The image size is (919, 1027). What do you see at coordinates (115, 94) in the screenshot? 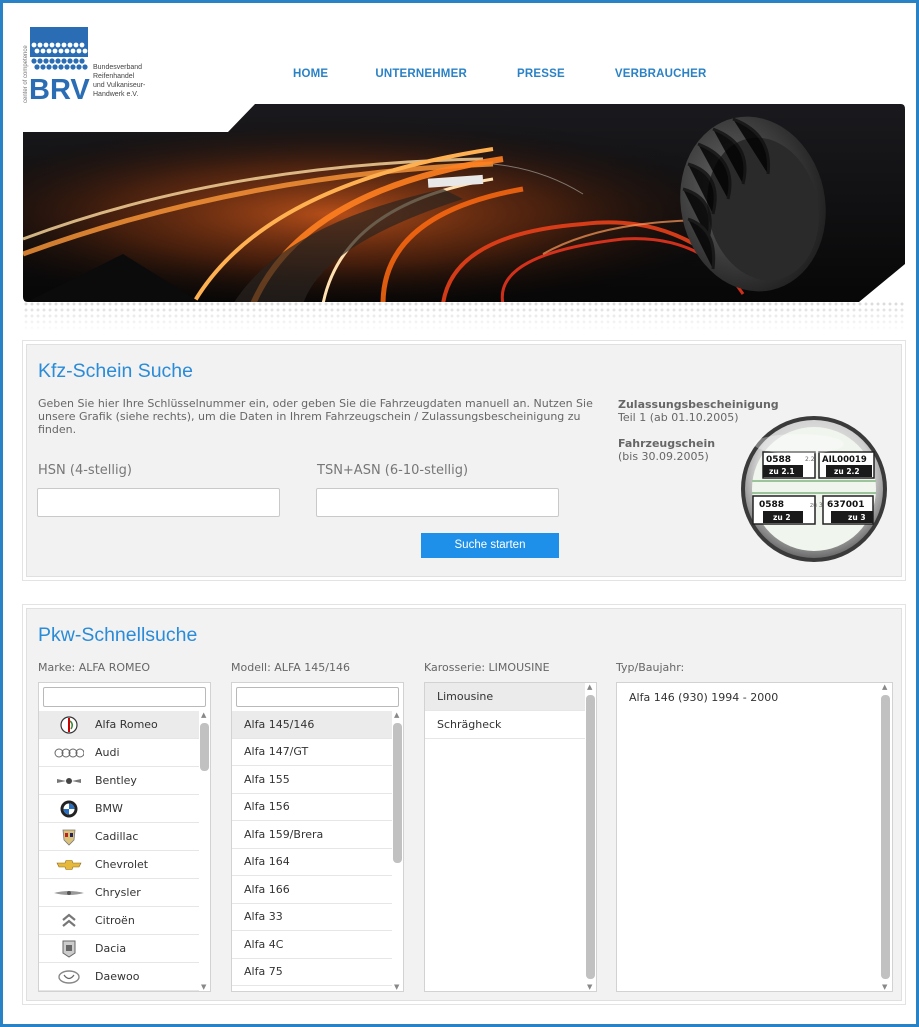
I see `logo-org-4: Handwerk e.V.` at bounding box center [115, 94].